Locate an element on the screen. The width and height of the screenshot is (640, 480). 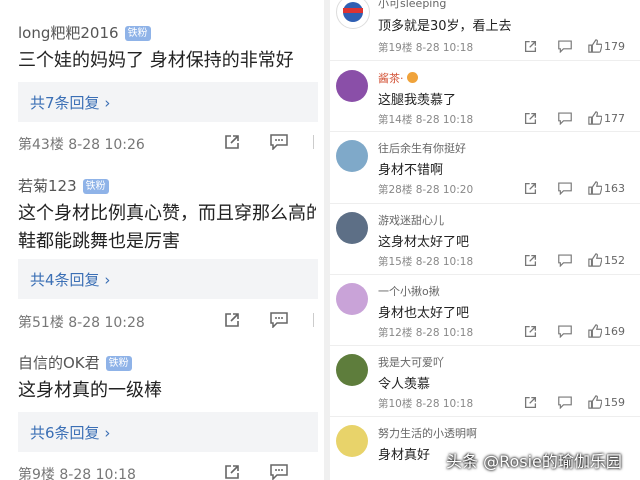
replies-label: 共6条回复 is located at coordinates (65, 433).